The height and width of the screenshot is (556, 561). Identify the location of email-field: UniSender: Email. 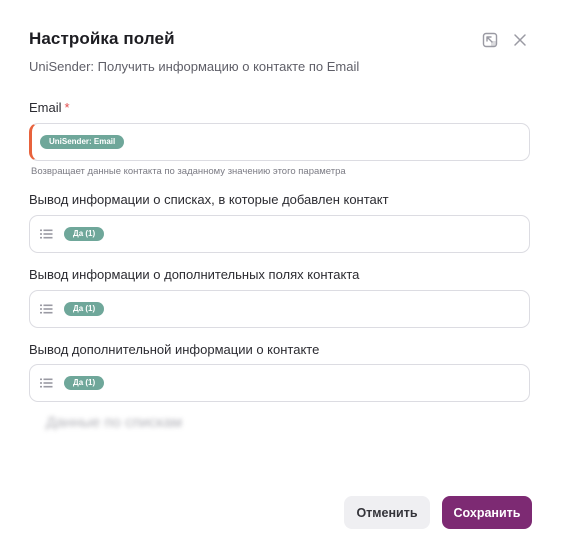
(279, 142).